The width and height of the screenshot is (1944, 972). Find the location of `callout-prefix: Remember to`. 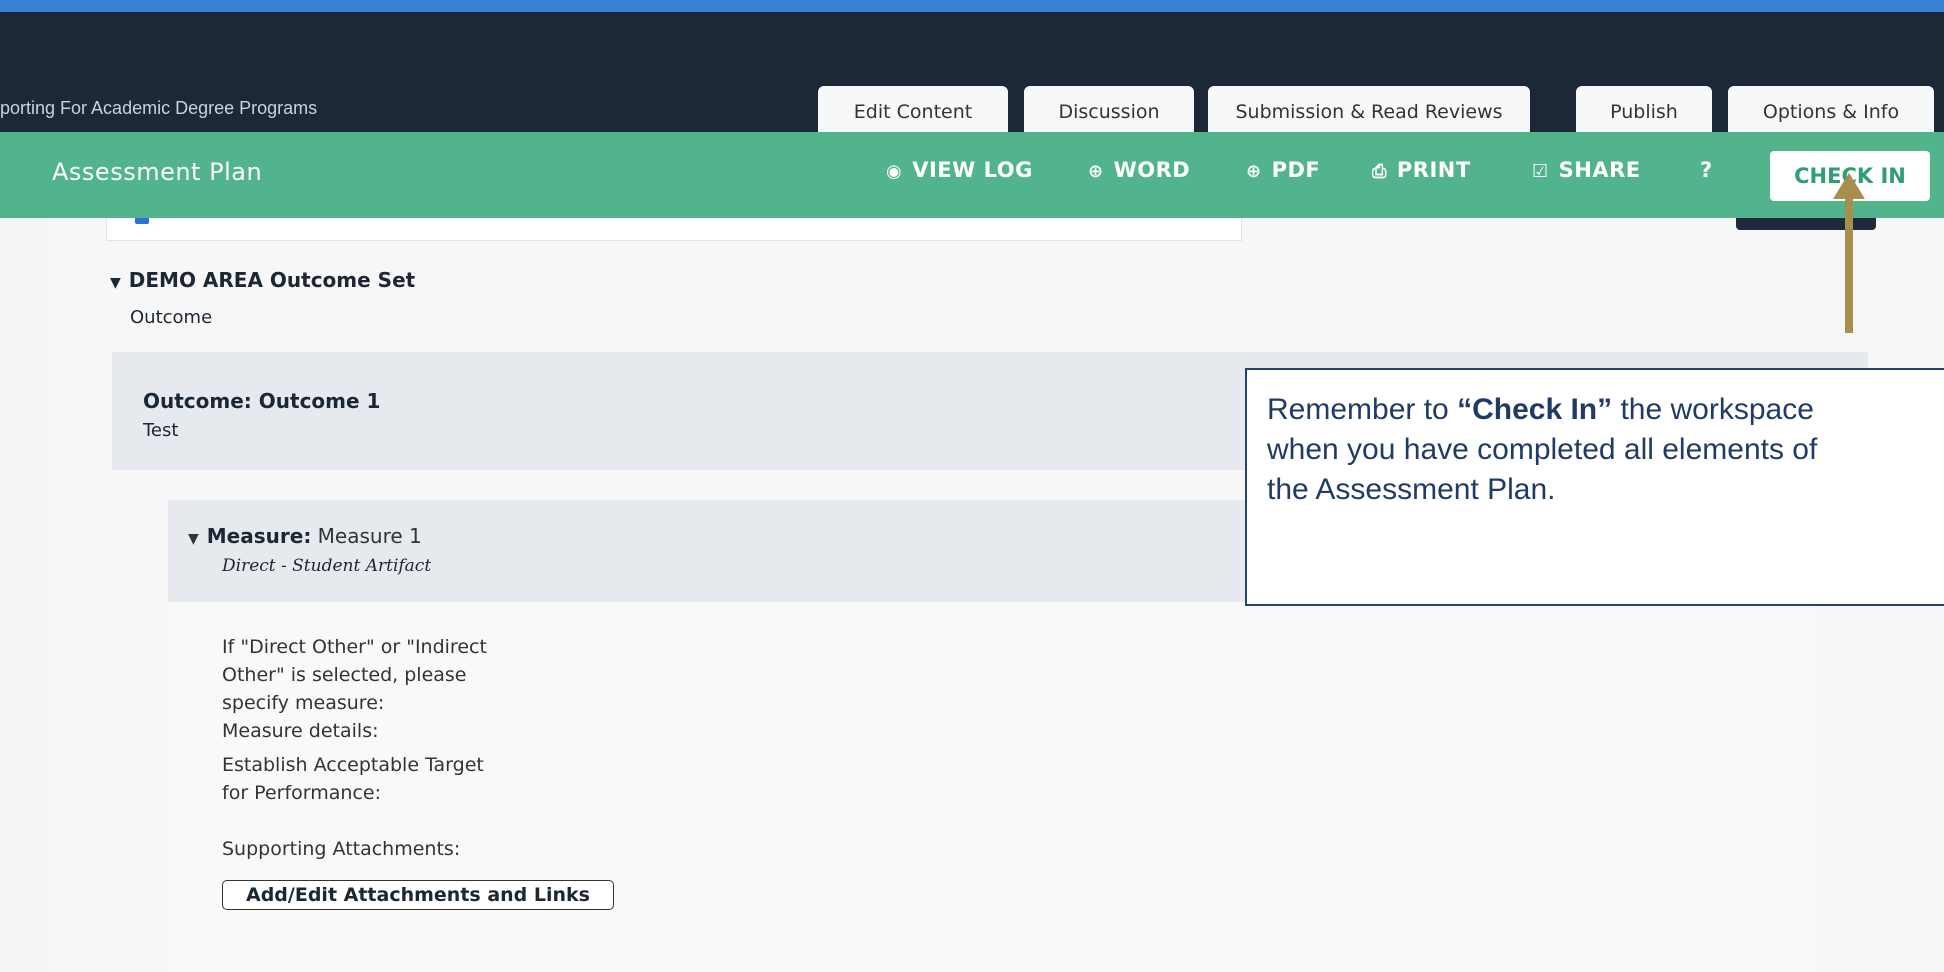

callout-prefix: Remember to is located at coordinates (1362, 409).